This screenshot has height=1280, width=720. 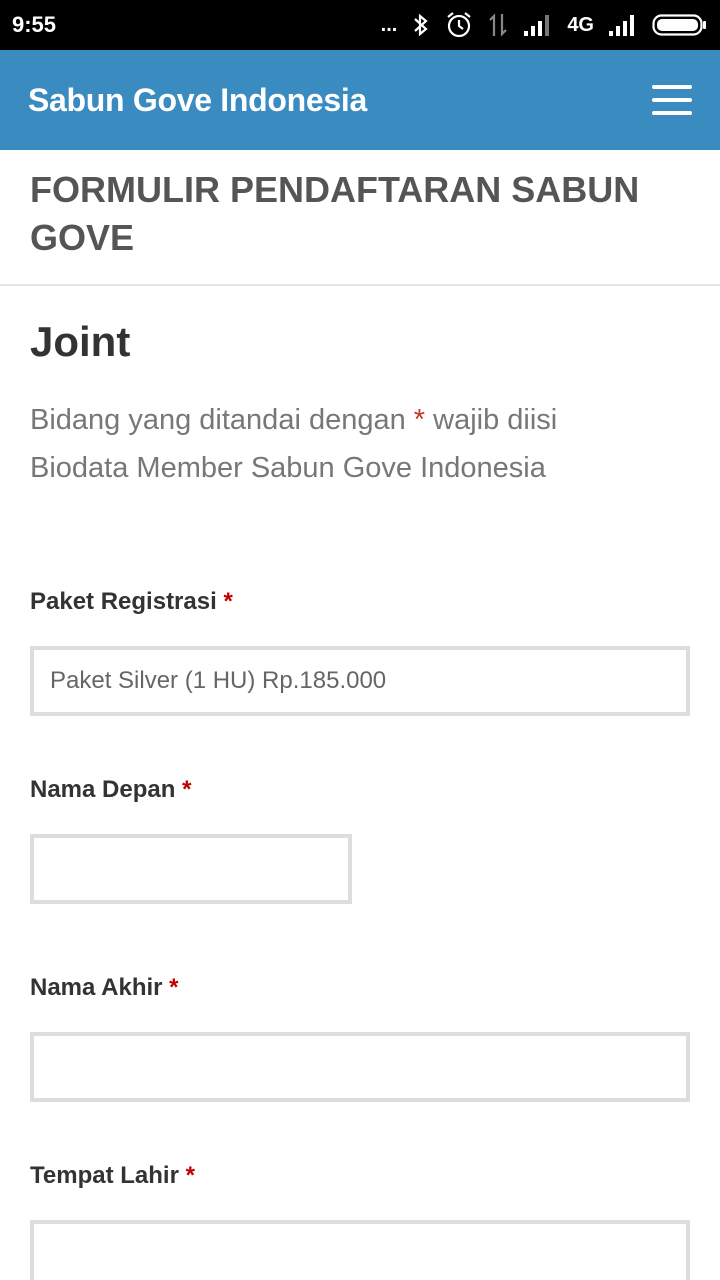 I want to click on field-label-text: Paket Registrasi, so click(x=123, y=601).